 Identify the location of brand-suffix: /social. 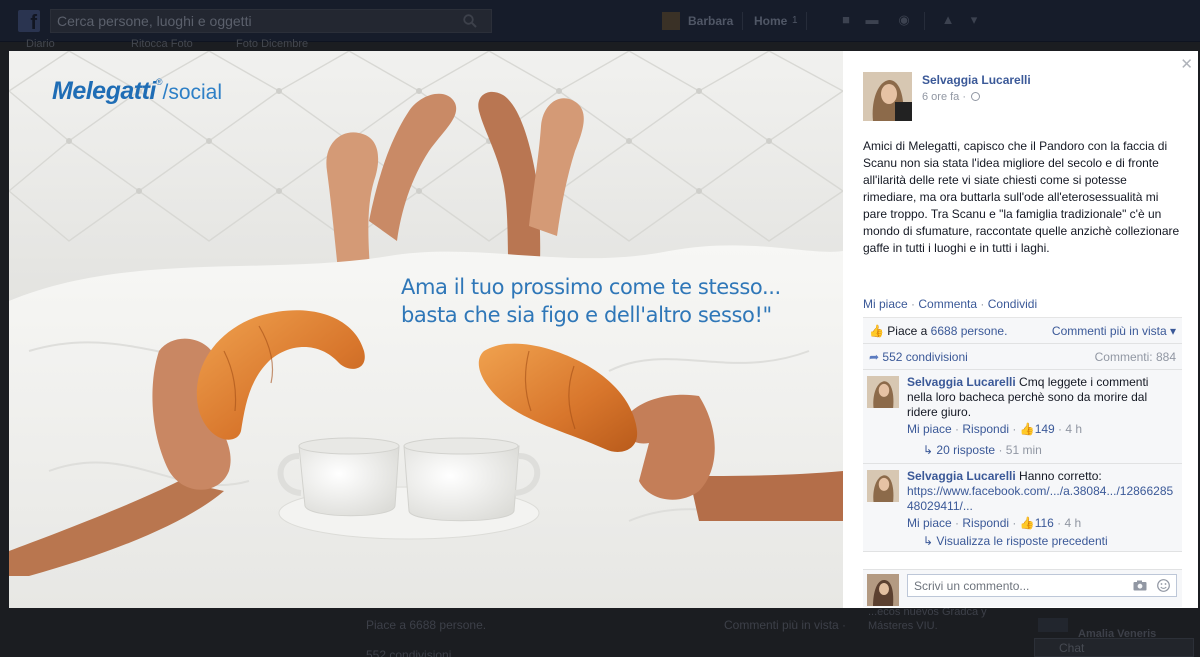
(192, 92).